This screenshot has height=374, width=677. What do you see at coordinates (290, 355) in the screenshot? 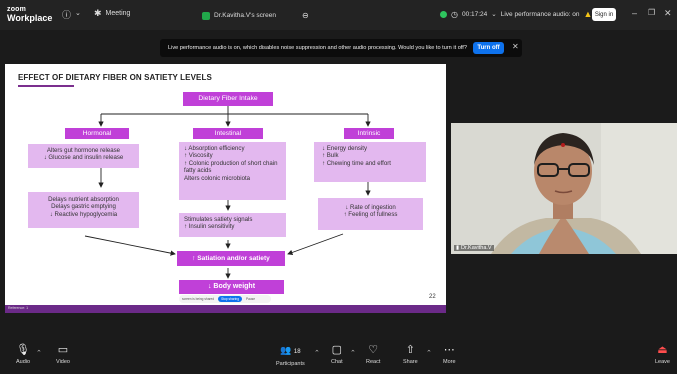
I see `participants-button: 👥 18 Participants` at bounding box center [290, 355].